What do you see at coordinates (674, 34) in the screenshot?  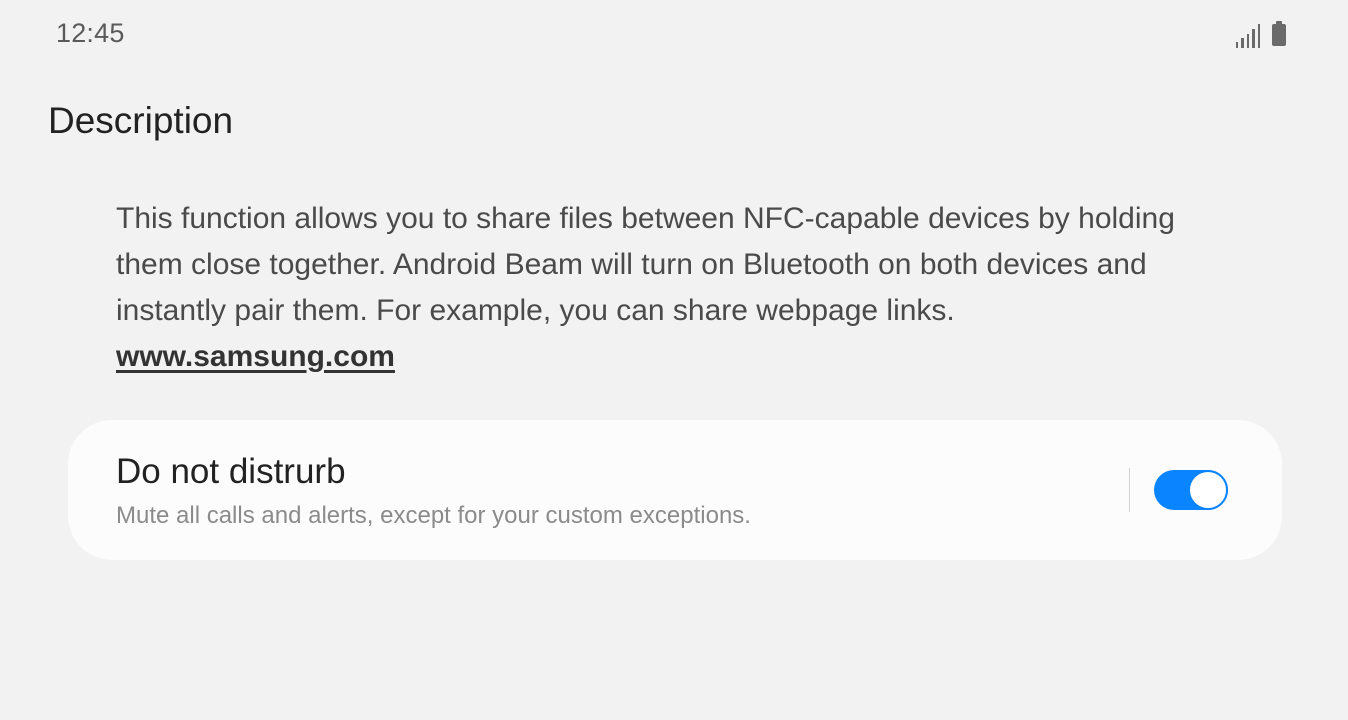 I see `status-bar: 12:45` at bounding box center [674, 34].